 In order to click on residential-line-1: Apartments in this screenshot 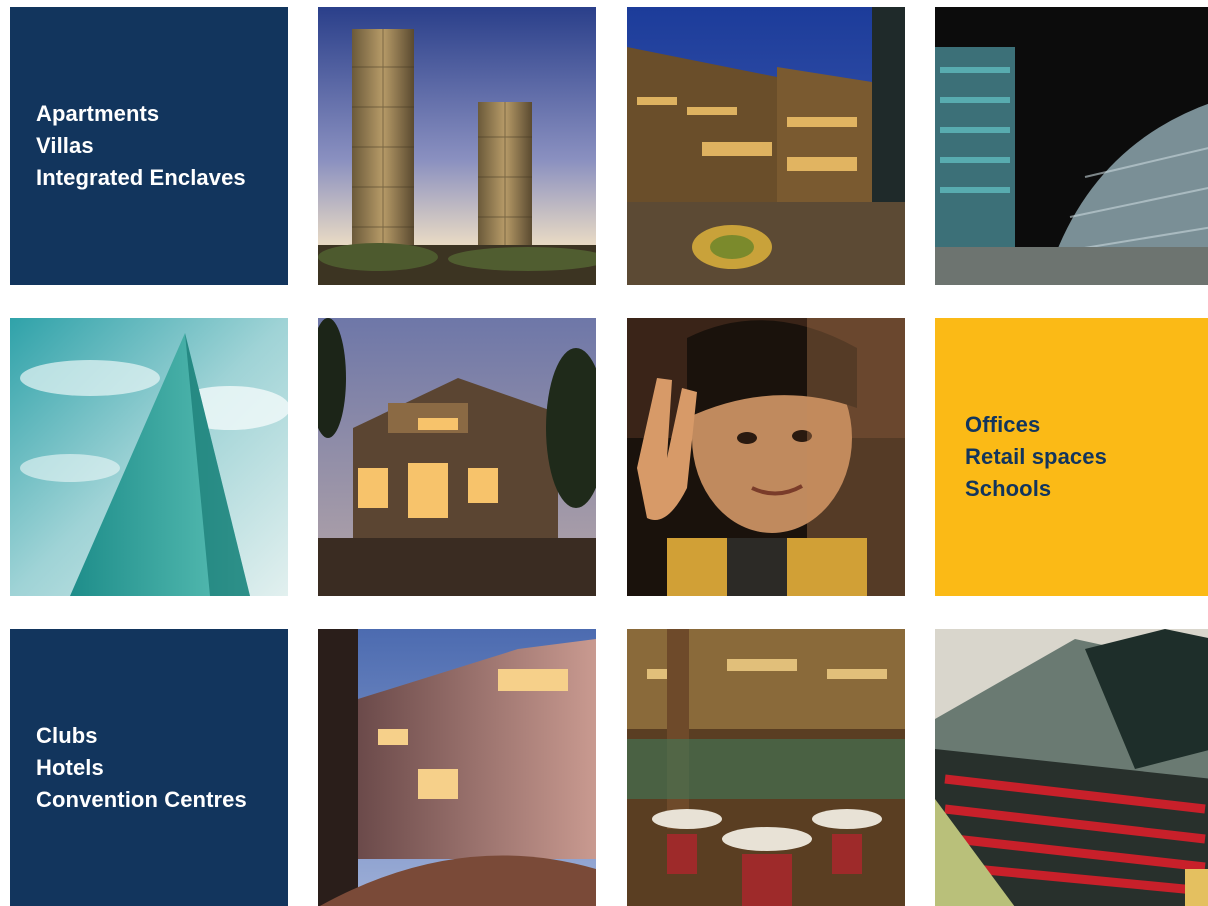, I will do `click(98, 113)`.